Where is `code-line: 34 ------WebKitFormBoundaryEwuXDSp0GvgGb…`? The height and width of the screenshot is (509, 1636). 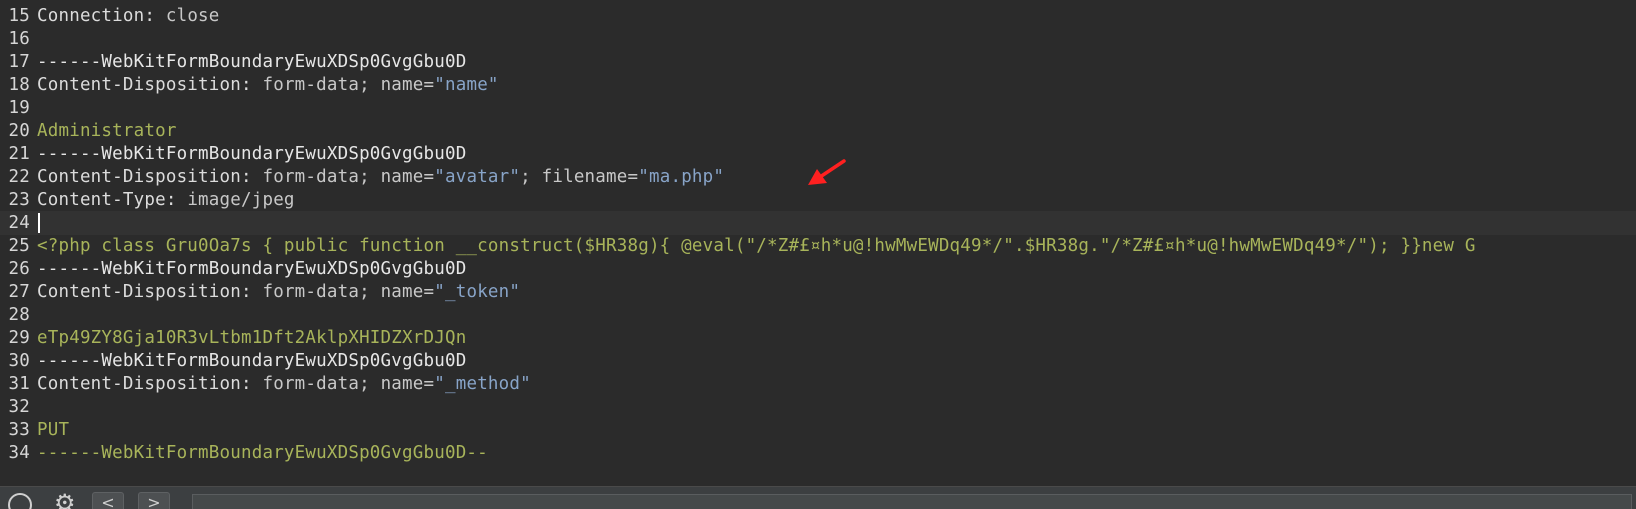
code-line: 34 ------WebKitFormBoundaryEwuXDSp0GvgGb… is located at coordinates (818, 453).